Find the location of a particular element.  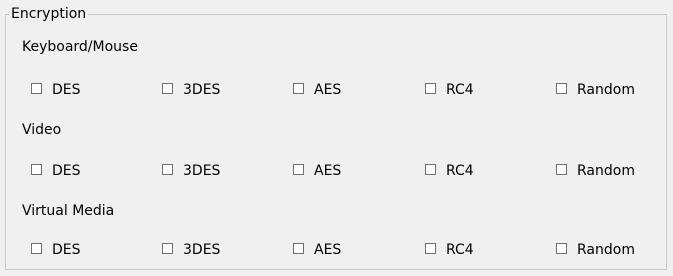

video-aes-checkbox: AES is located at coordinates (317, 171).